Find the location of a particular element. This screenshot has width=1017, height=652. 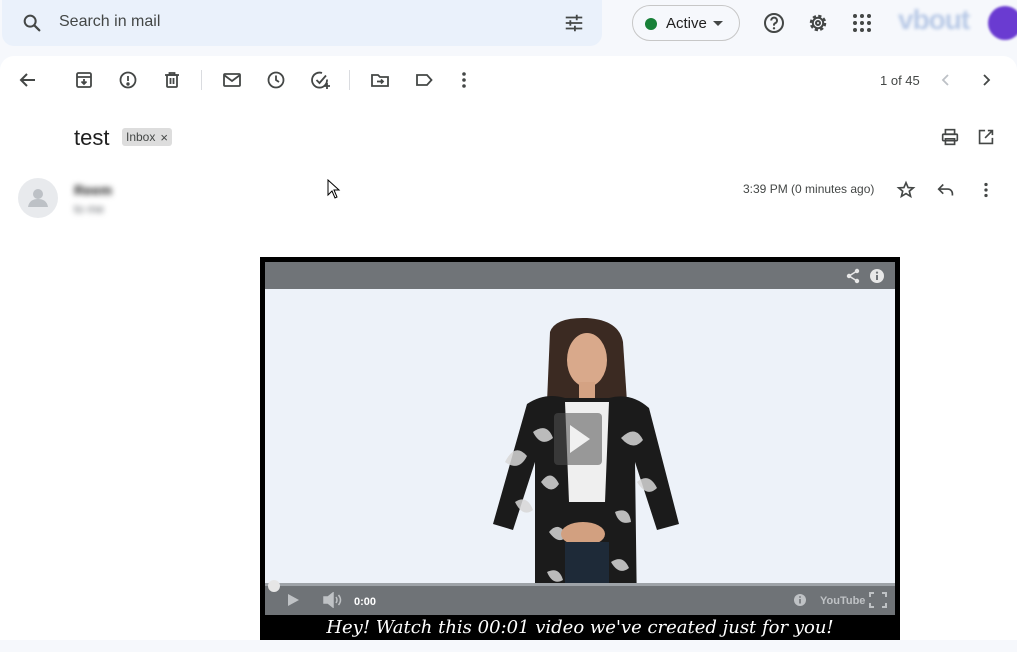

video-scrubber-handle is located at coordinates (274, 586).